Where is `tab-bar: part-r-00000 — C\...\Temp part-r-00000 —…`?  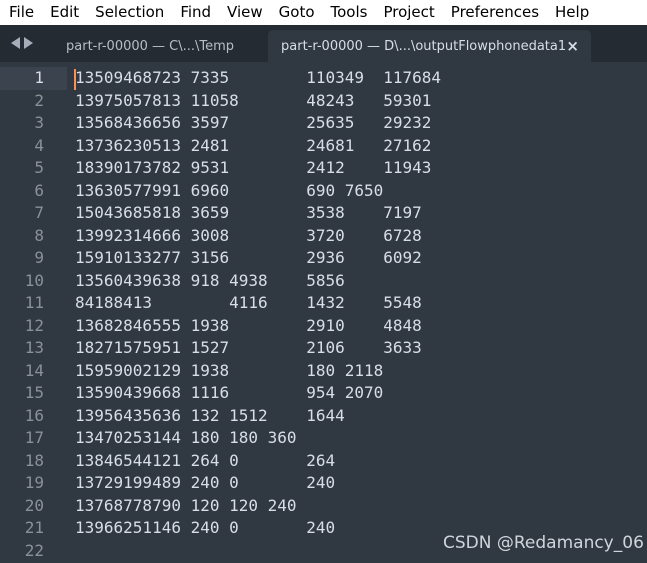
tab-bar: part-r-00000 — C\...\Temp part-r-00000 —… is located at coordinates (323, 43).